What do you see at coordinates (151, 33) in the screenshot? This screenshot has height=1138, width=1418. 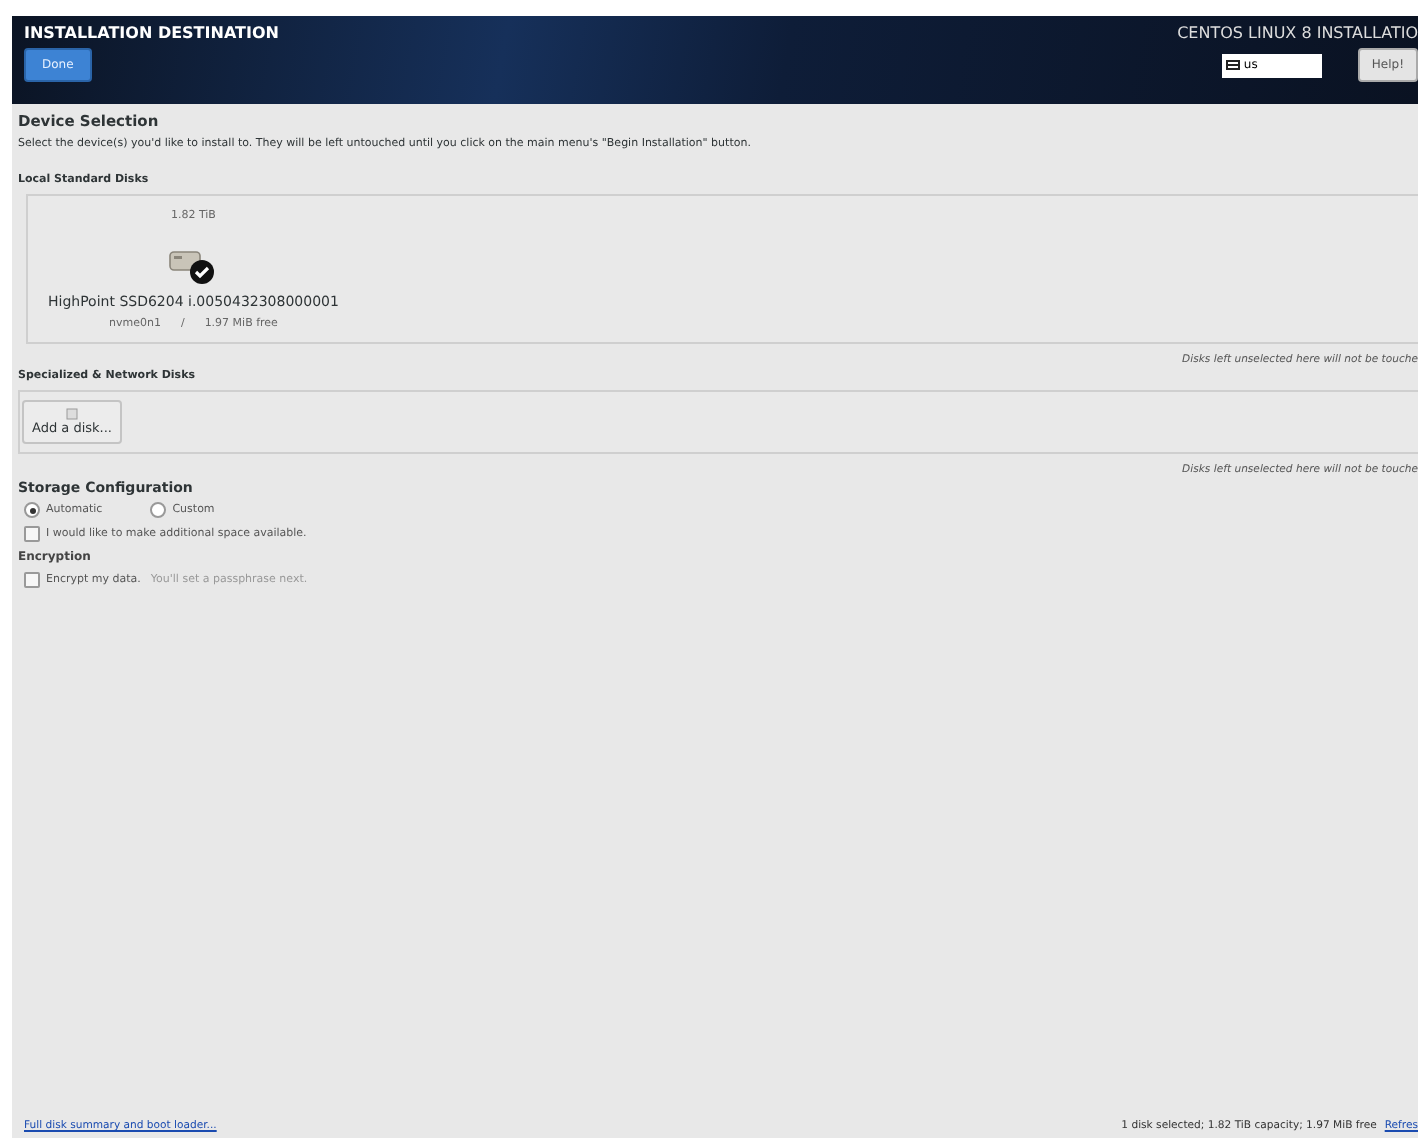 I see `screen-title: INSTALLATION DESTINATION` at bounding box center [151, 33].